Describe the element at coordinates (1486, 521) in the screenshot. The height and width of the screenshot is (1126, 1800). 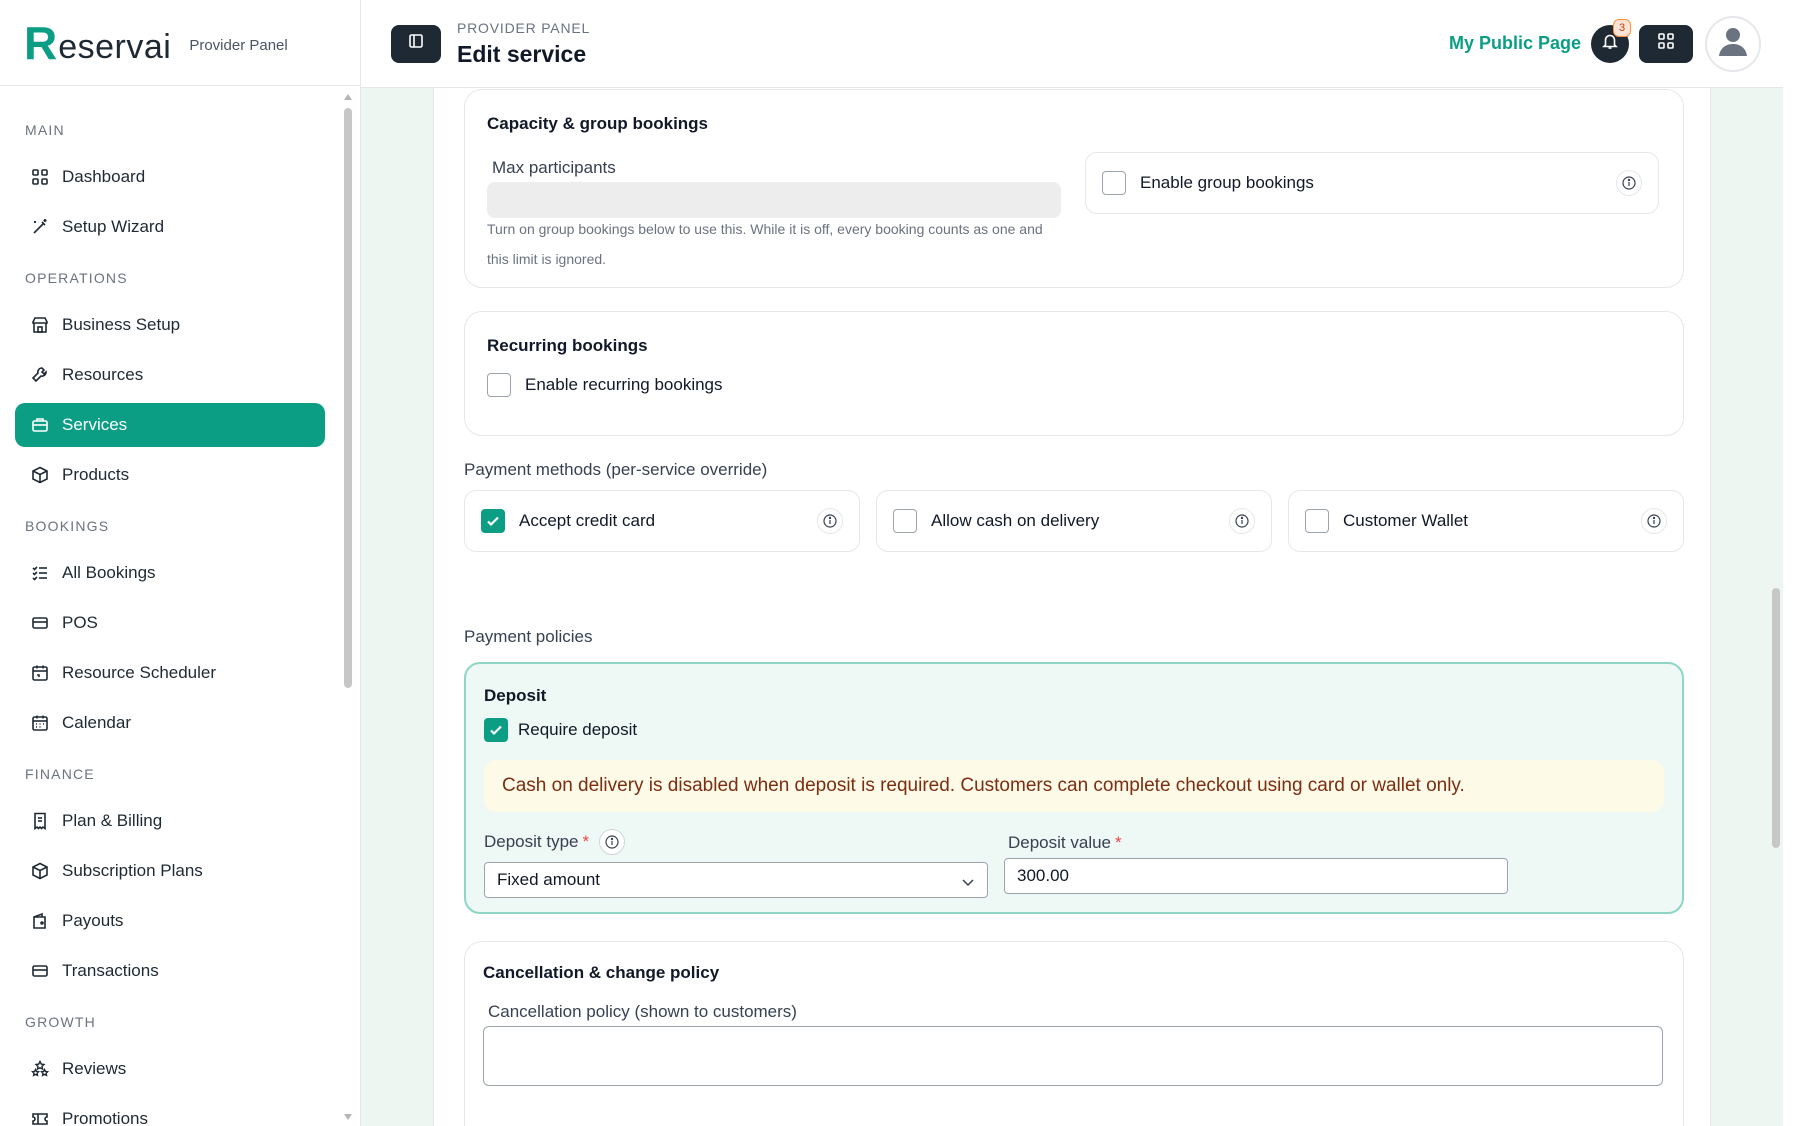
I see `customer-wallet-option: Customer Wallet` at that location.